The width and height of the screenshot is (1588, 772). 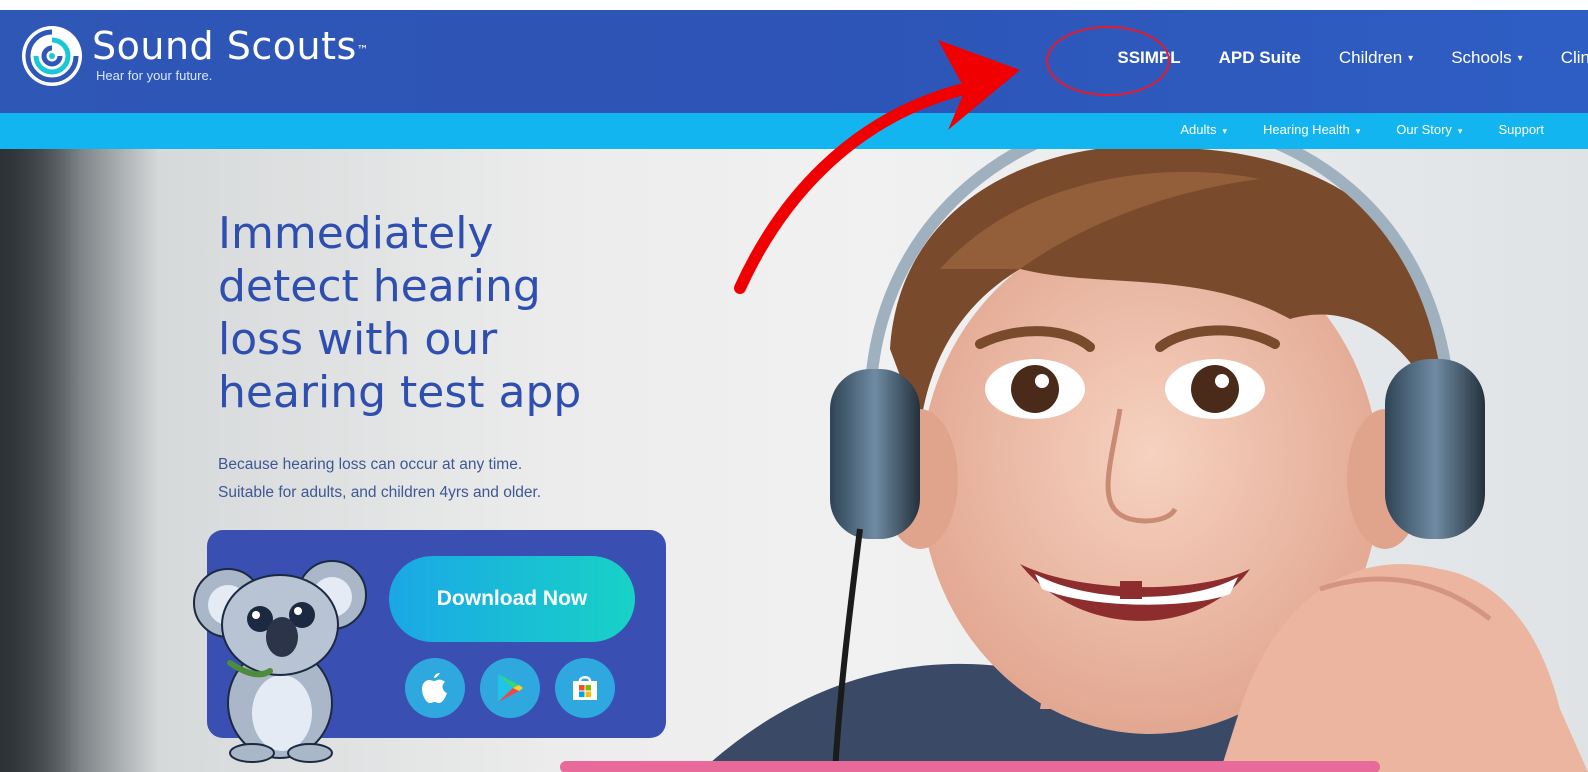 I want to click on brand-name: Sound Scouts, so click(x=224, y=46).